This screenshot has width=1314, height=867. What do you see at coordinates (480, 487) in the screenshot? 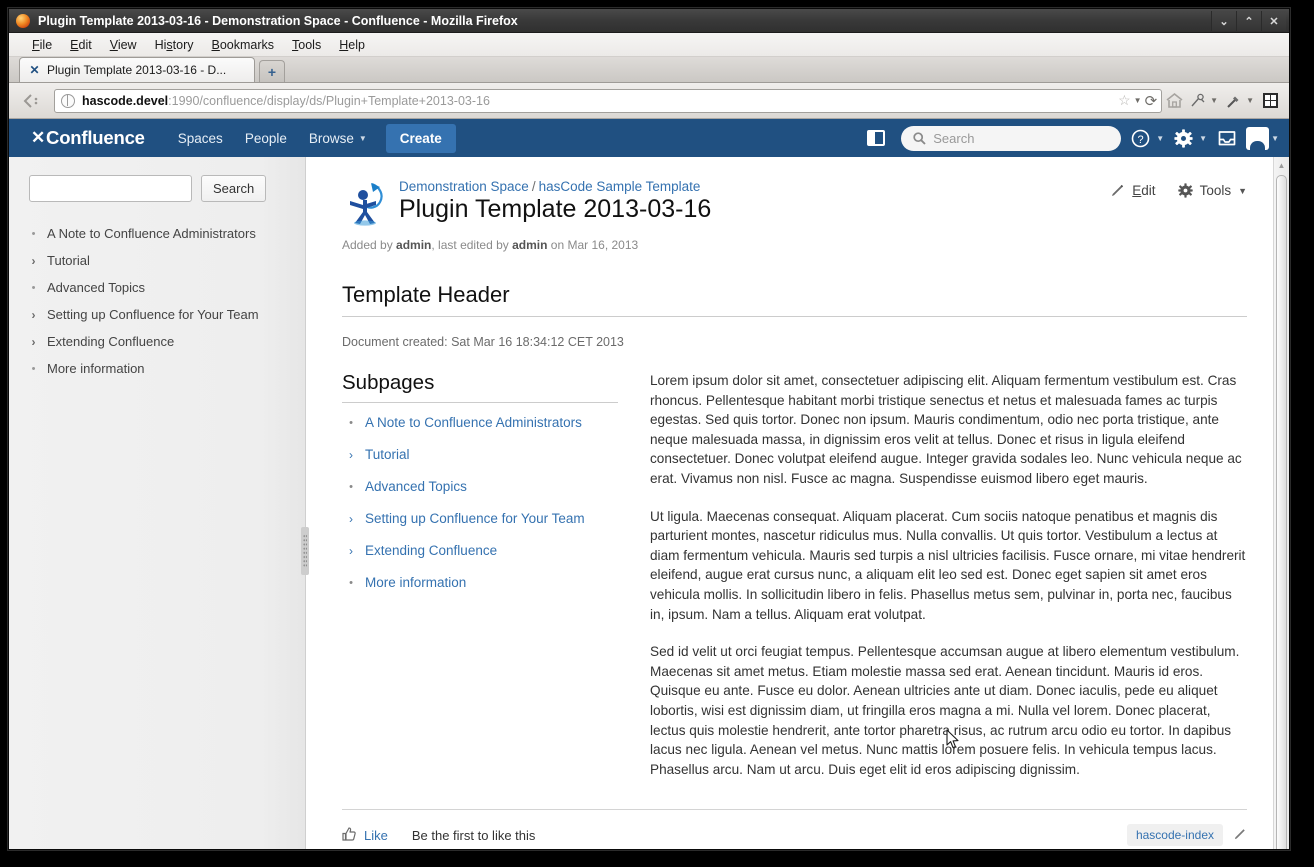
I see `subpage-advanced-topics: • Advanced Topics` at bounding box center [480, 487].